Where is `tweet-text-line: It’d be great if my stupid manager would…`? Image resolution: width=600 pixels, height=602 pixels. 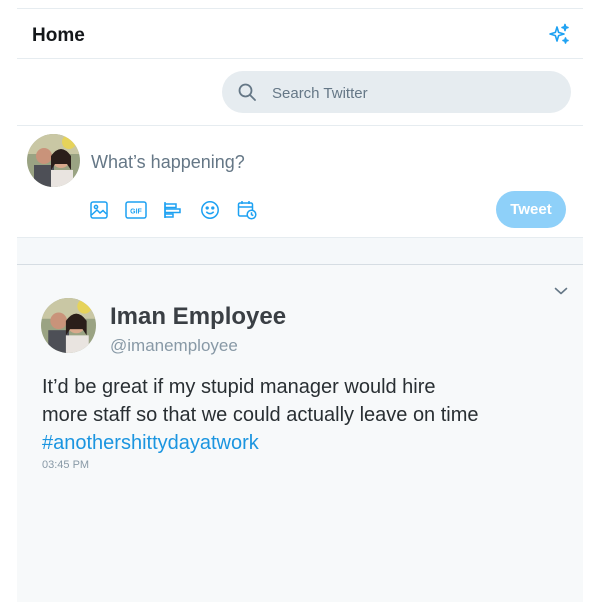
tweet-text-line: It’d be great if my stupid manager would… is located at coordinates (239, 387).